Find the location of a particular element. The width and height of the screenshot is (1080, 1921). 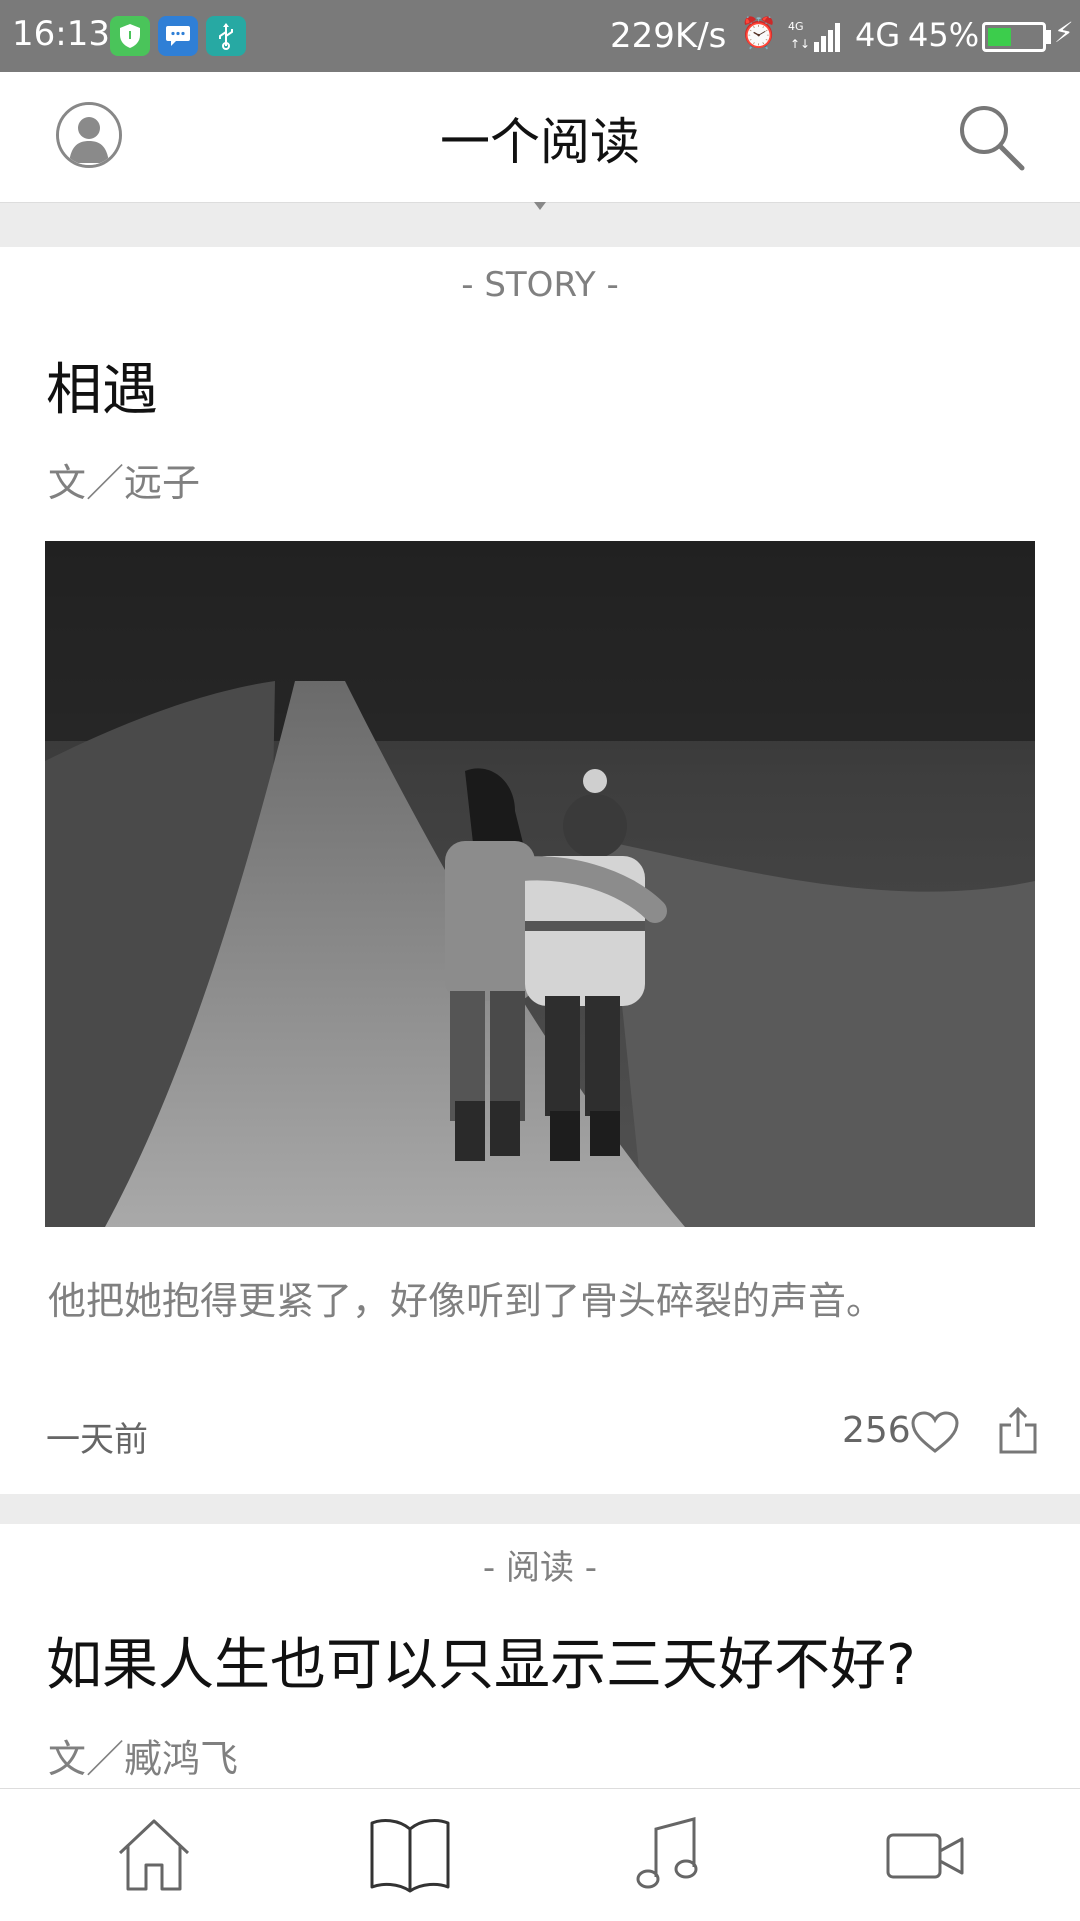

card-category: - STORY - is located at coordinates (540, 285).